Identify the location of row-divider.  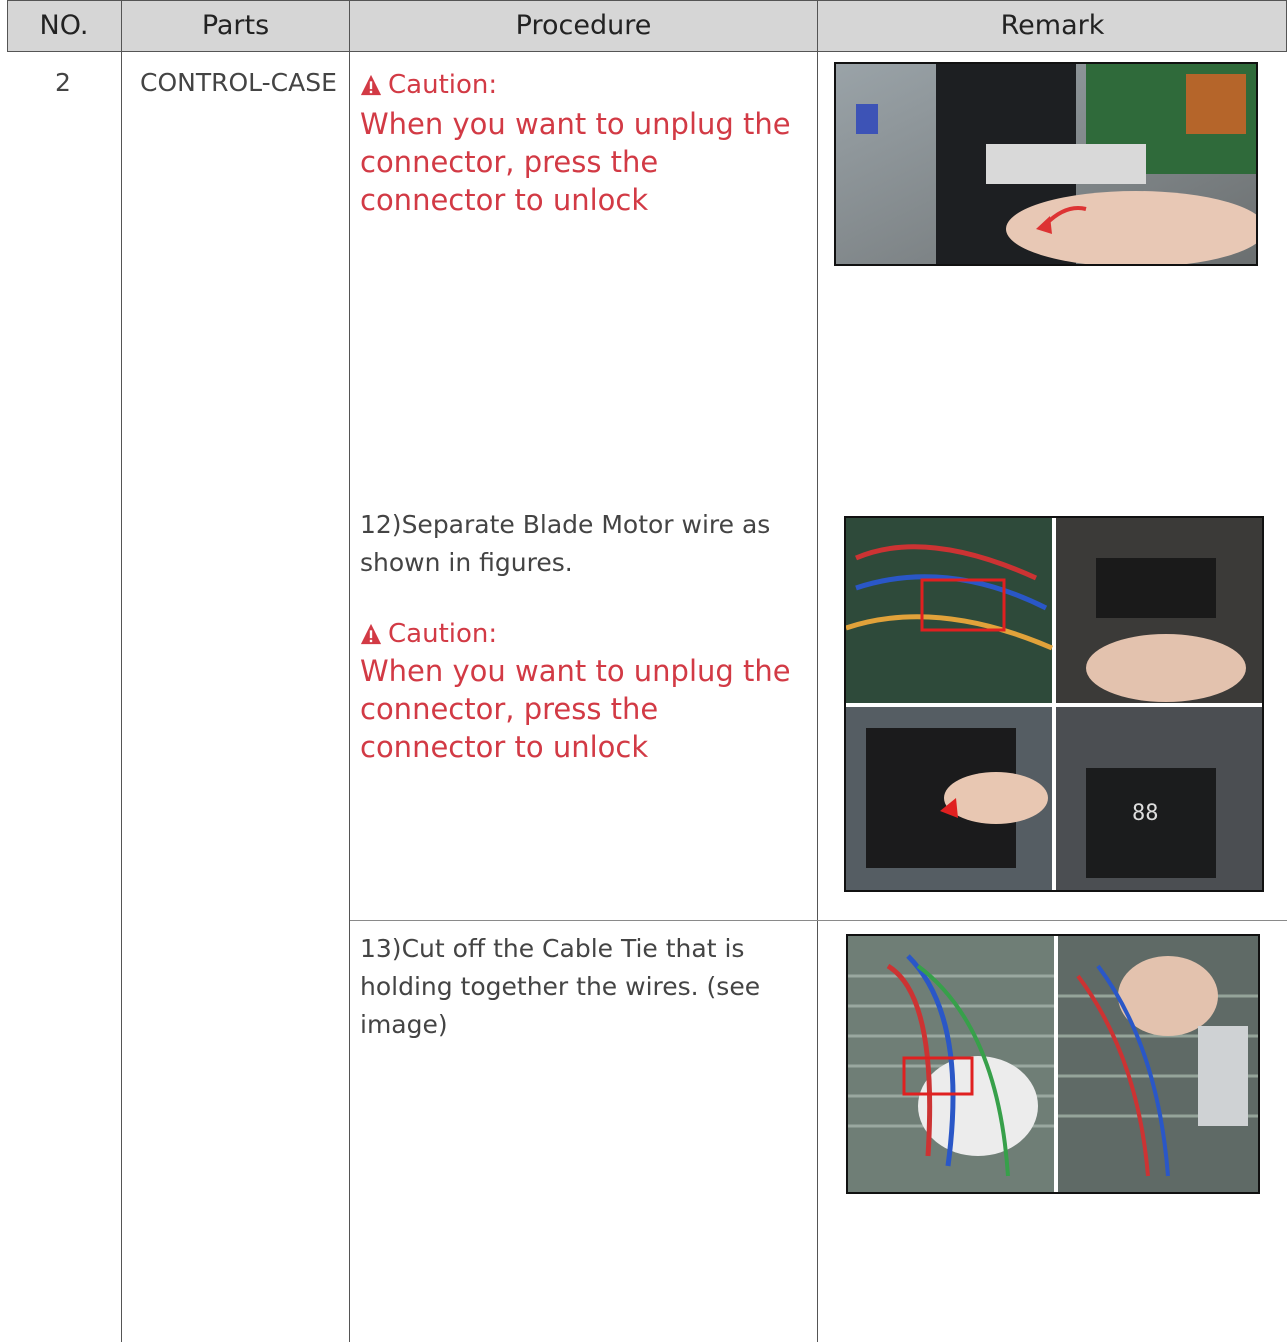
(818, 920).